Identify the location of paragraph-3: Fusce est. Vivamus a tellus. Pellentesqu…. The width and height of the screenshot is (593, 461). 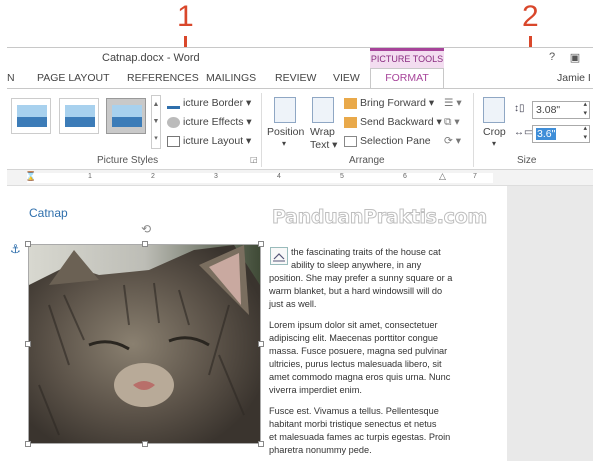
(369, 431).